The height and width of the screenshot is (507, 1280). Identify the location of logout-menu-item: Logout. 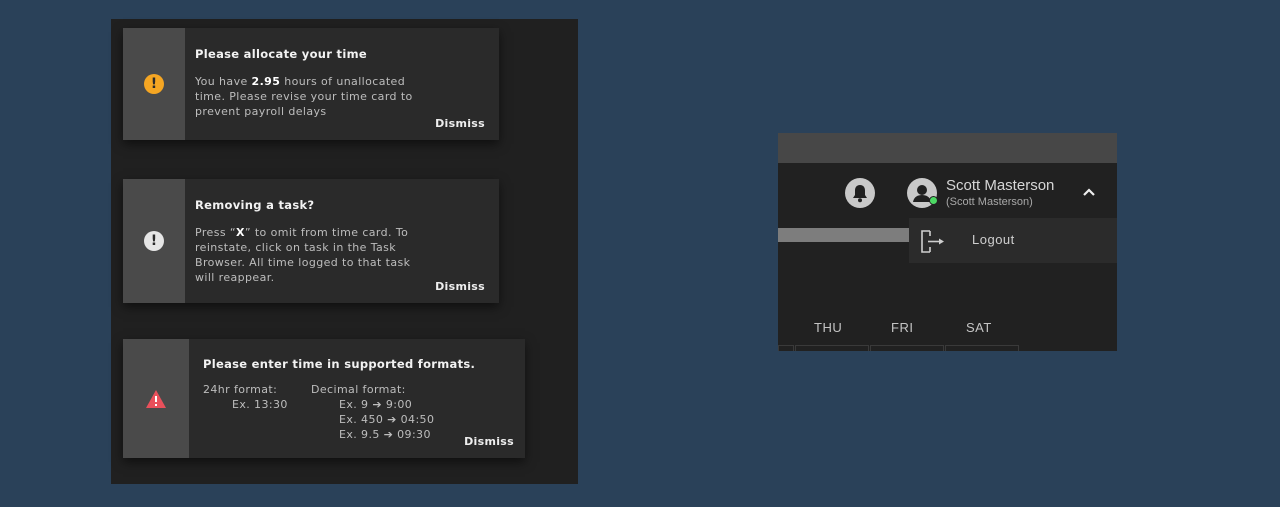
(1013, 240).